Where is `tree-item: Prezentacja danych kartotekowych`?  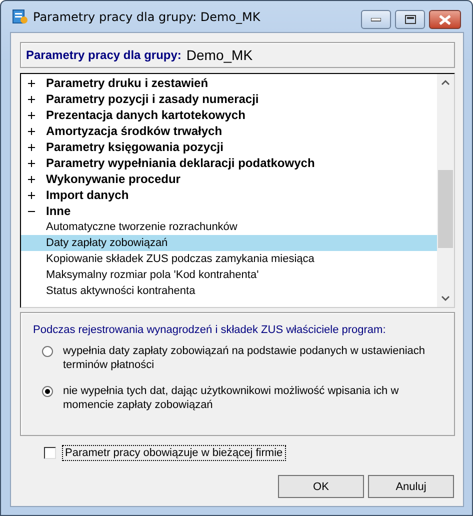 tree-item: Prezentacja danych kartotekowych is located at coordinates (229, 115).